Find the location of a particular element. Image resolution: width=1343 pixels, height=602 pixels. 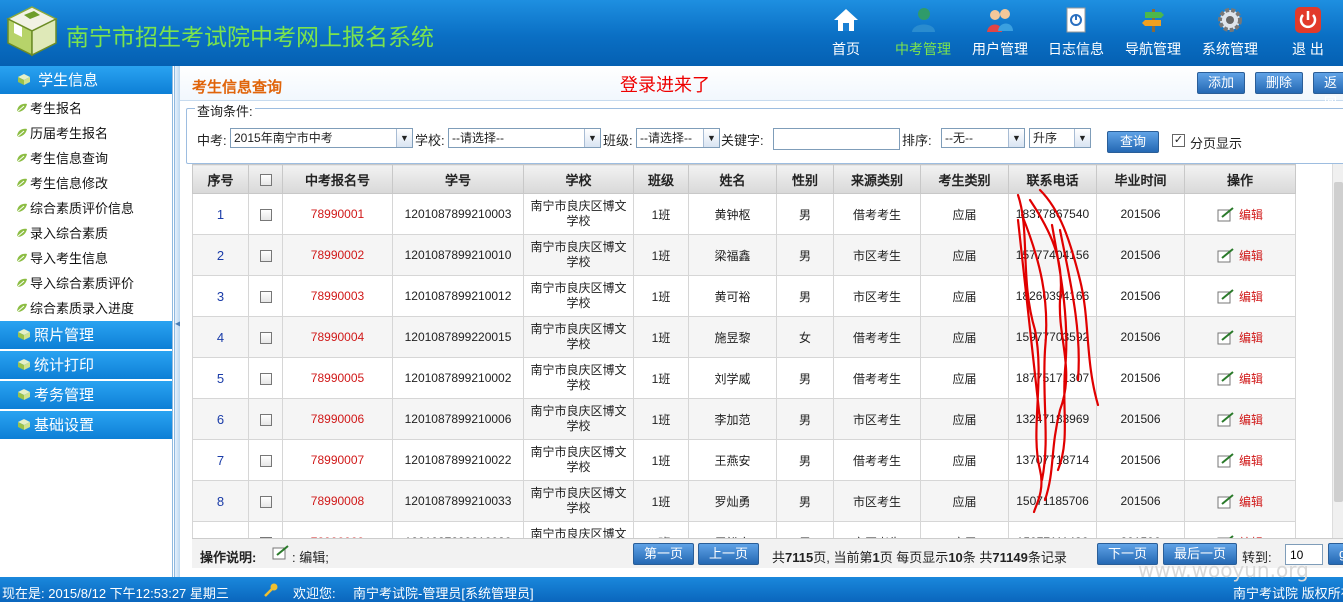

scrollbar-thumb is located at coordinates (1338, 342).